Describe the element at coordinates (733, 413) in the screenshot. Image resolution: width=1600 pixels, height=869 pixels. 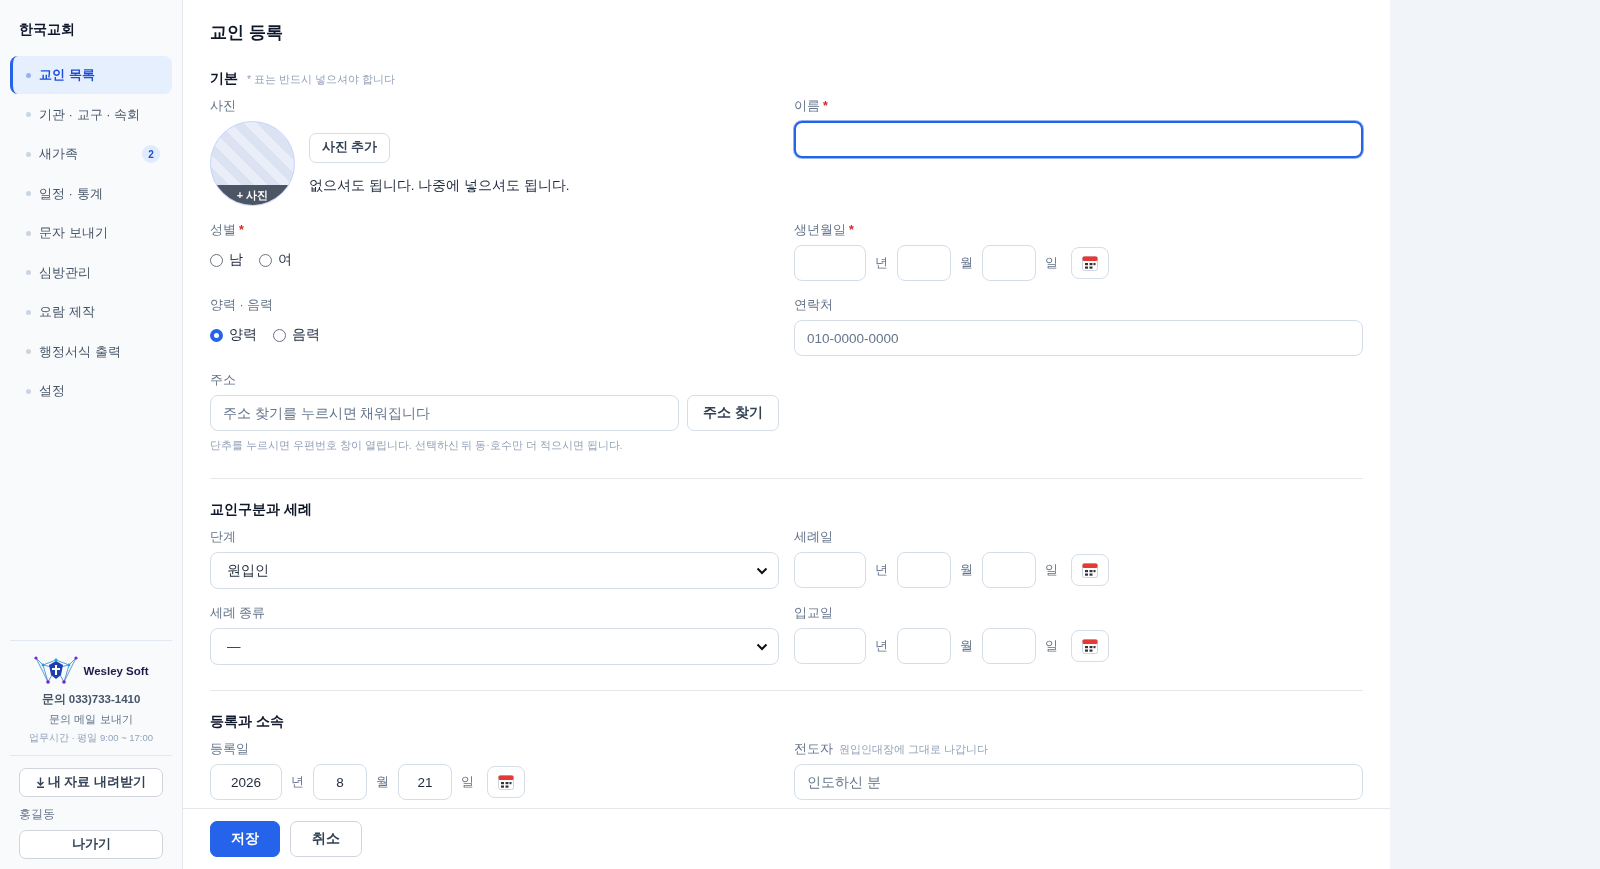
I see `address-search-button: 주소 찾기` at that location.